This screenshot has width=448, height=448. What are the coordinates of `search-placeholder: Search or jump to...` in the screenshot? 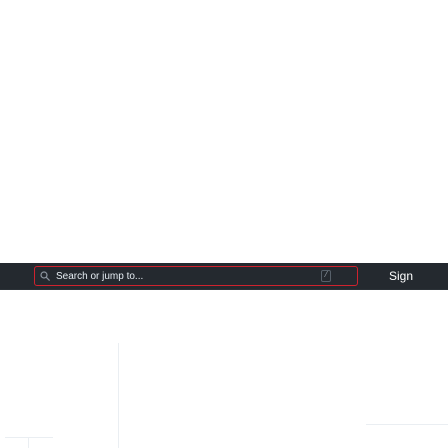 It's located at (100, 276).